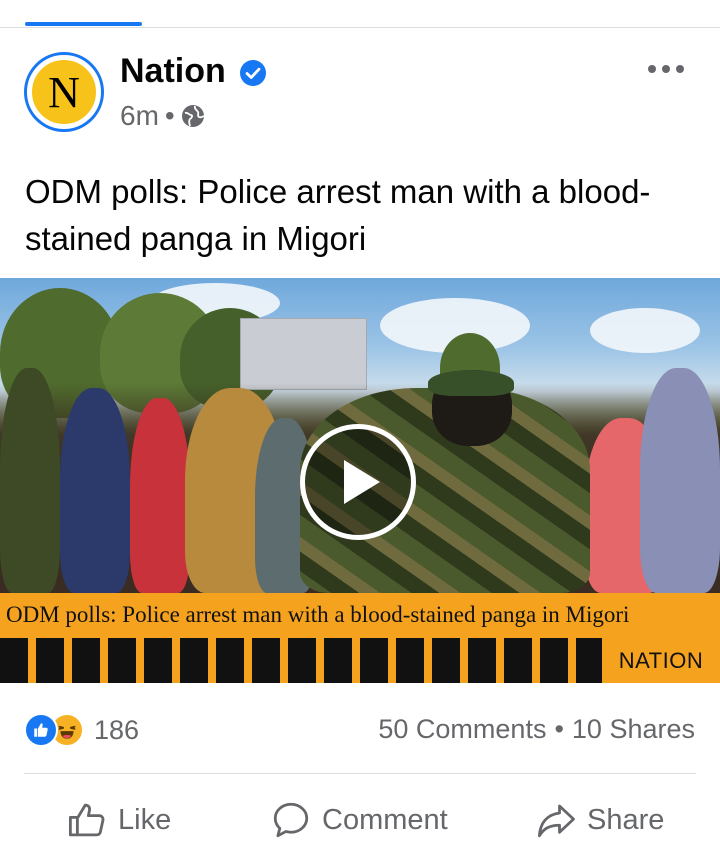  I want to click on avatar-letter: N, so click(64, 92).